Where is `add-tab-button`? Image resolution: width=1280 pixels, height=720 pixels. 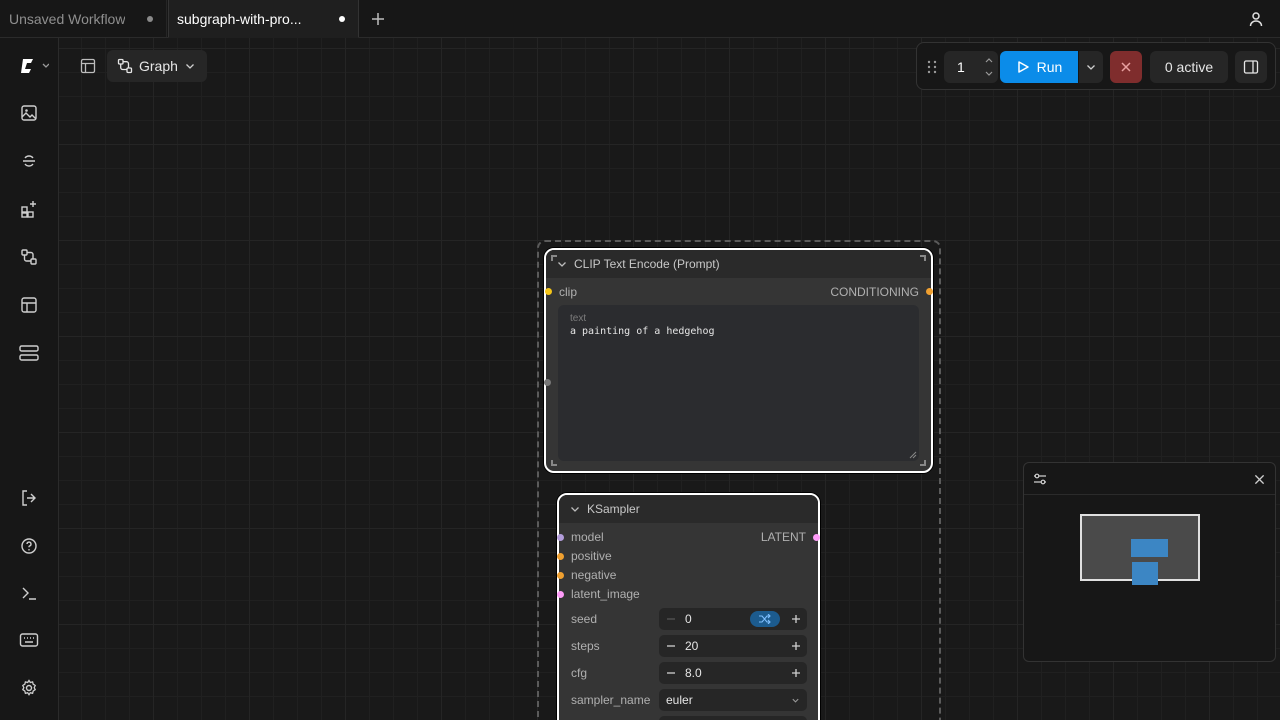
add-tab-button is located at coordinates (378, 19).